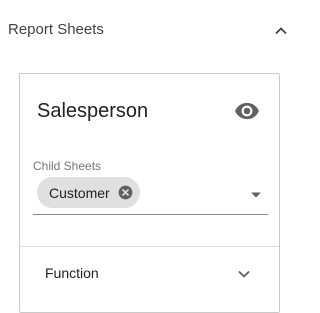  I want to click on field-underline, so click(150, 214).